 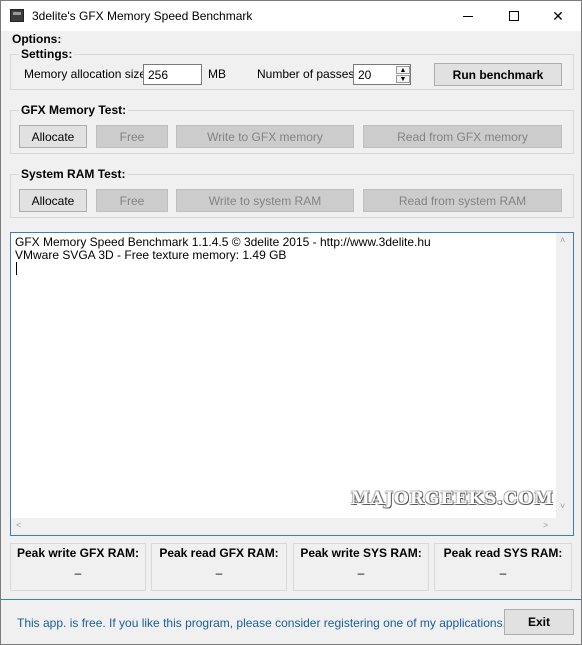 What do you see at coordinates (87, 74) in the screenshot?
I see `memory-allocation-label: Memory allocation size:` at bounding box center [87, 74].